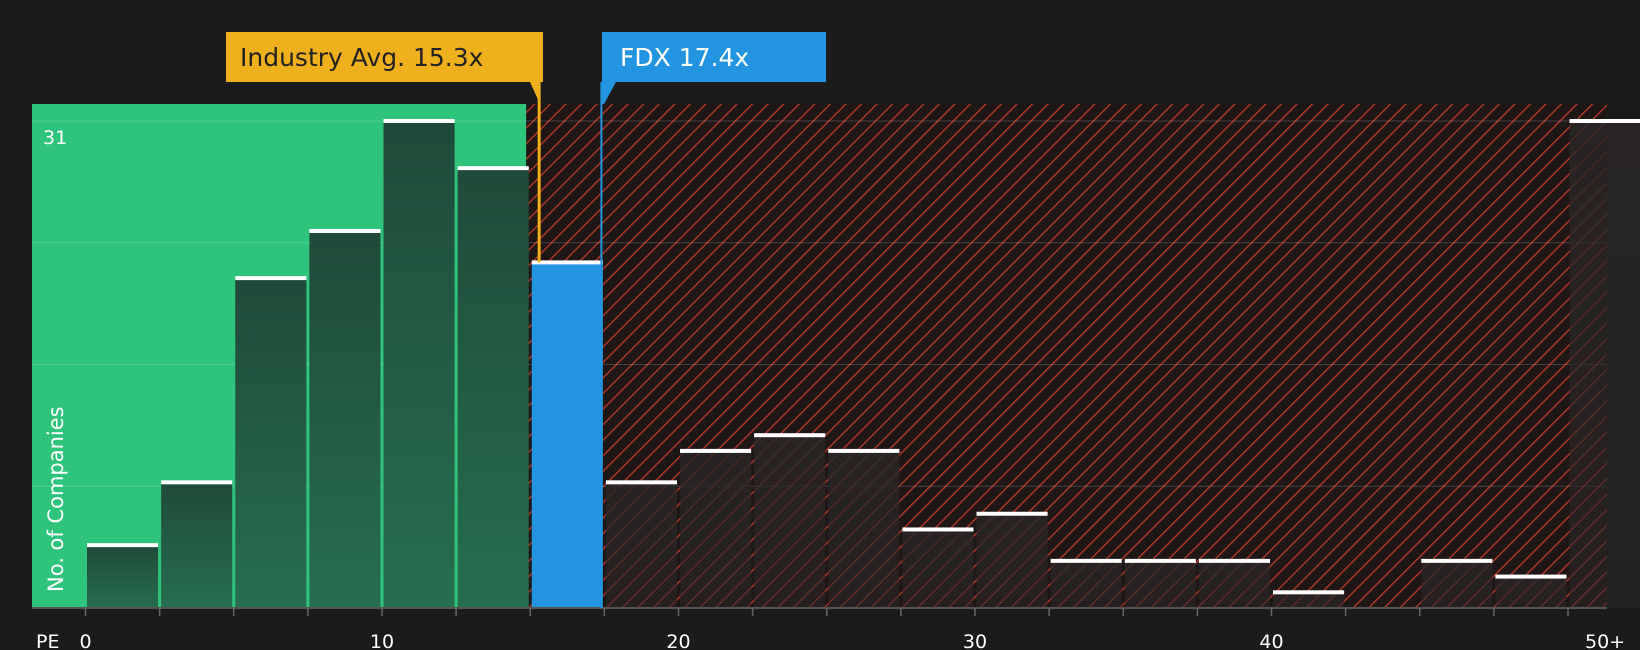  What do you see at coordinates (55, 138) in the screenshot?
I see `y-max-label: 31` at bounding box center [55, 138].